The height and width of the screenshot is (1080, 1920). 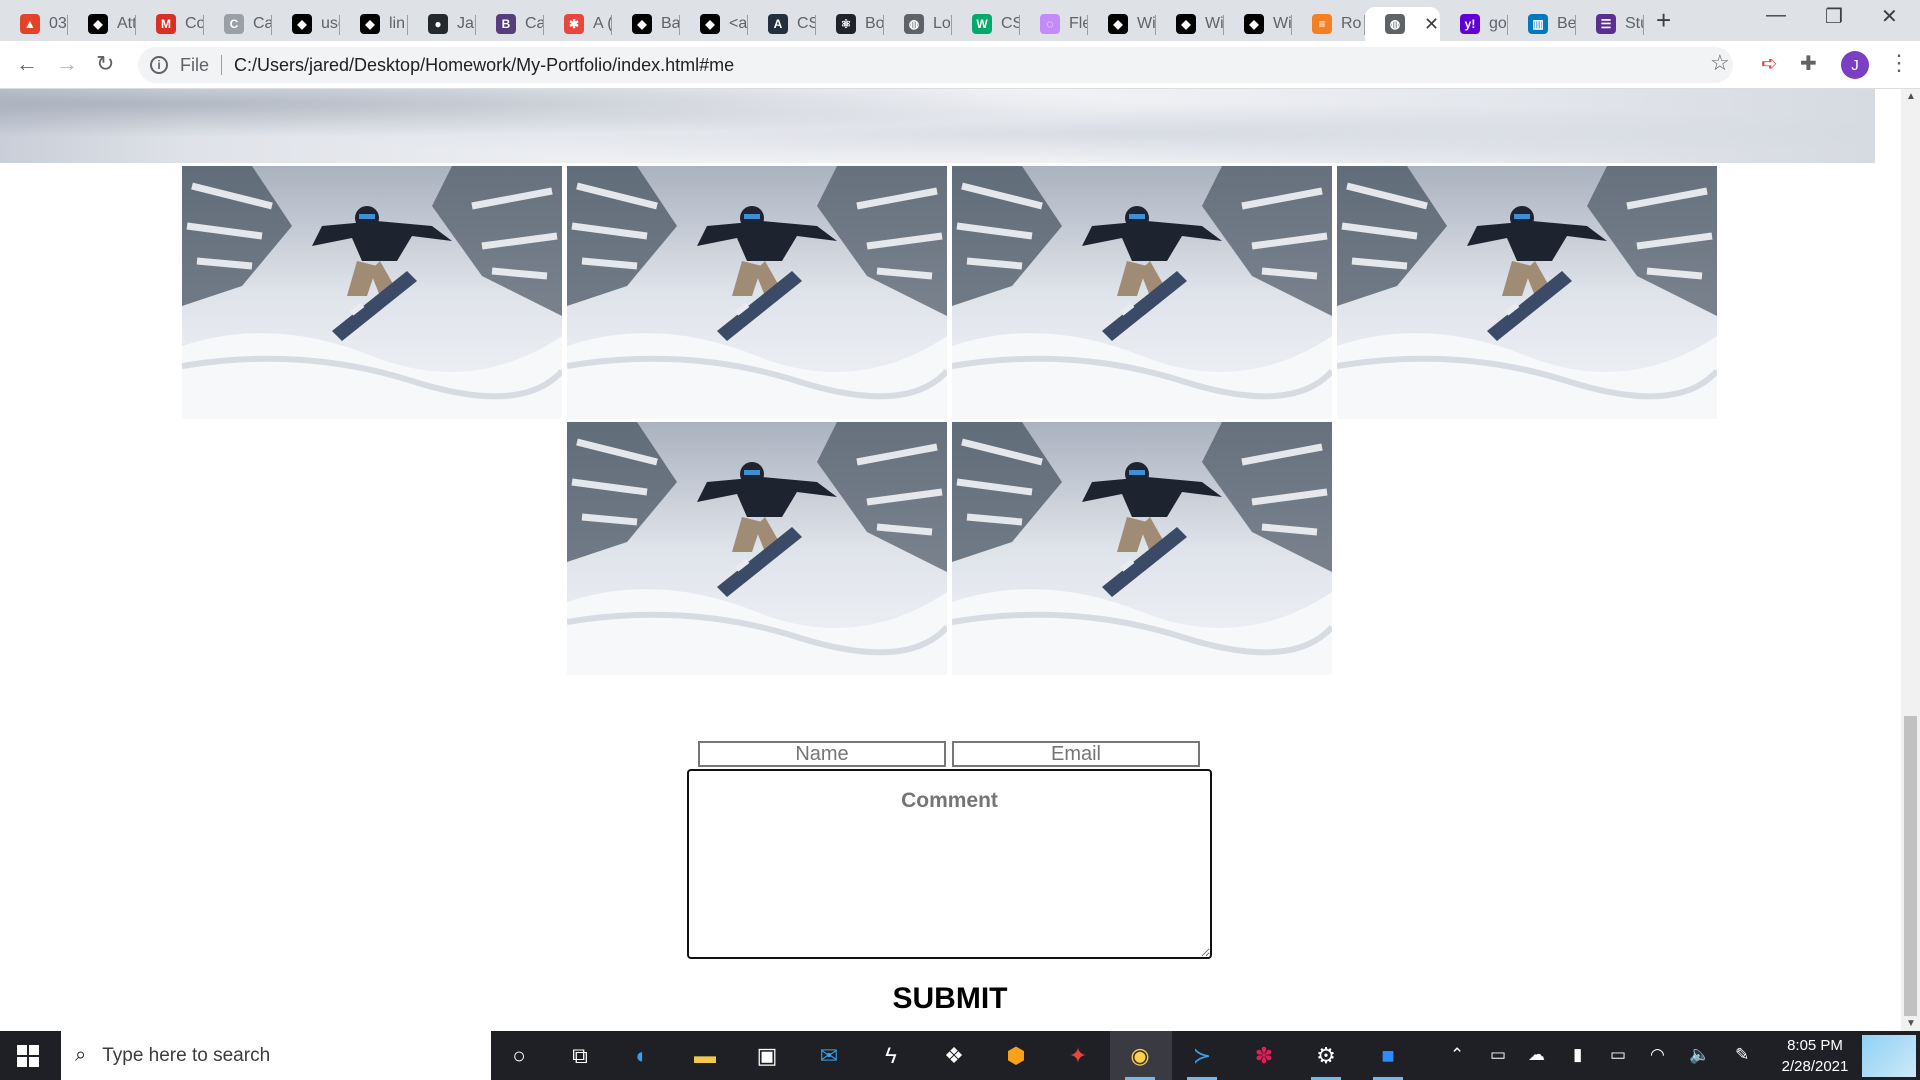 I want to click on aws-icon: A, so click(x=778, y=24).